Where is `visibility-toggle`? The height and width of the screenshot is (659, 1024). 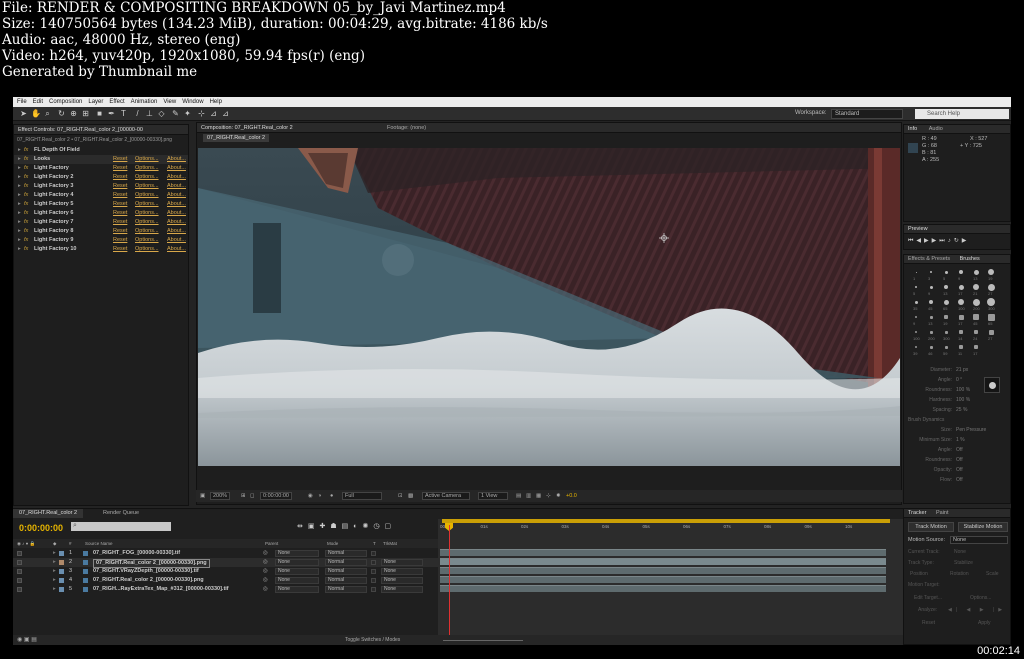 visibility-toggle is located at coordinates (19, 580).